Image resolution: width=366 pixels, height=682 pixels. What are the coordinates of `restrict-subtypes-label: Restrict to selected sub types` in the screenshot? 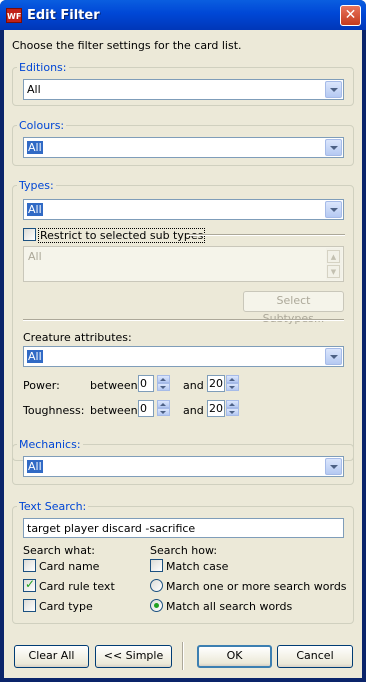 It's located at (122, 235).